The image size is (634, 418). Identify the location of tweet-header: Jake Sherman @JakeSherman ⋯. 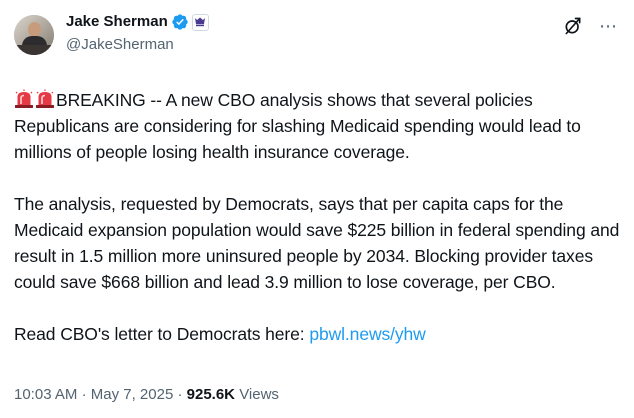
(316, 38).